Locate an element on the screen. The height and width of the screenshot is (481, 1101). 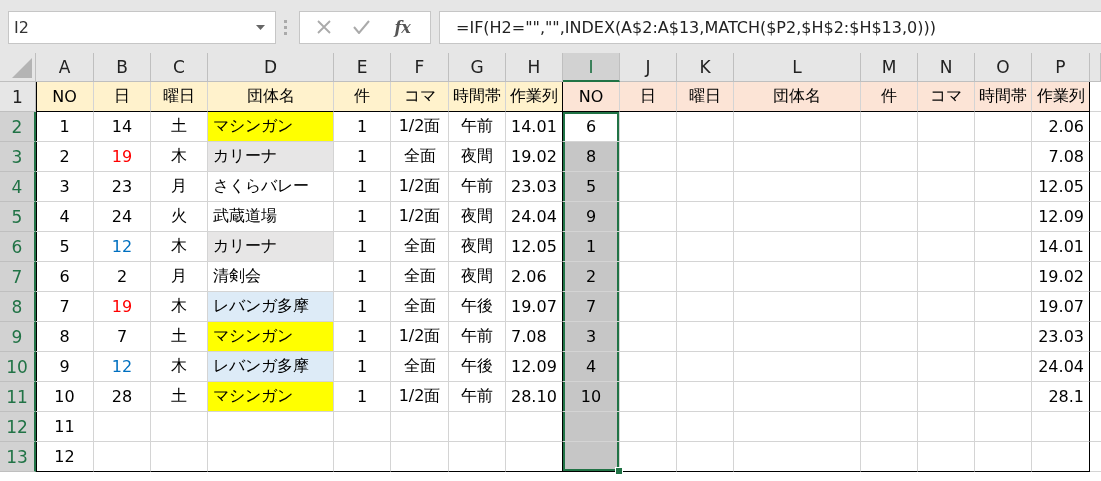
column-header: K is located at coordinates (705, 67).